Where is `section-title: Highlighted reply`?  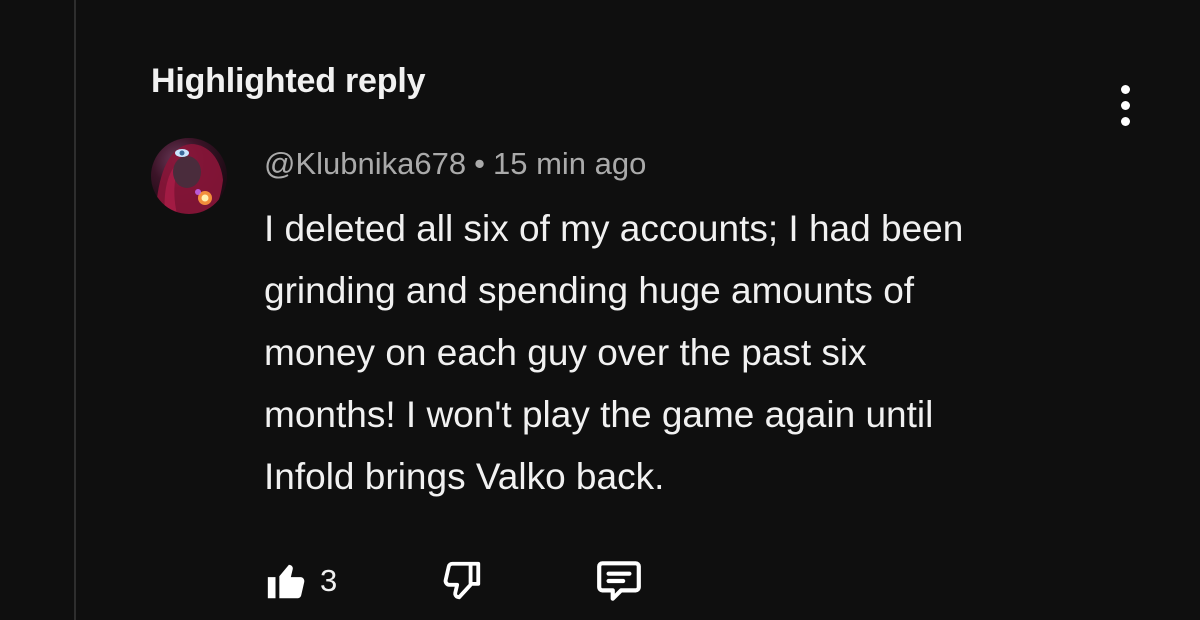
section-title: Highlighted reply is located at coordinates (288, 81).